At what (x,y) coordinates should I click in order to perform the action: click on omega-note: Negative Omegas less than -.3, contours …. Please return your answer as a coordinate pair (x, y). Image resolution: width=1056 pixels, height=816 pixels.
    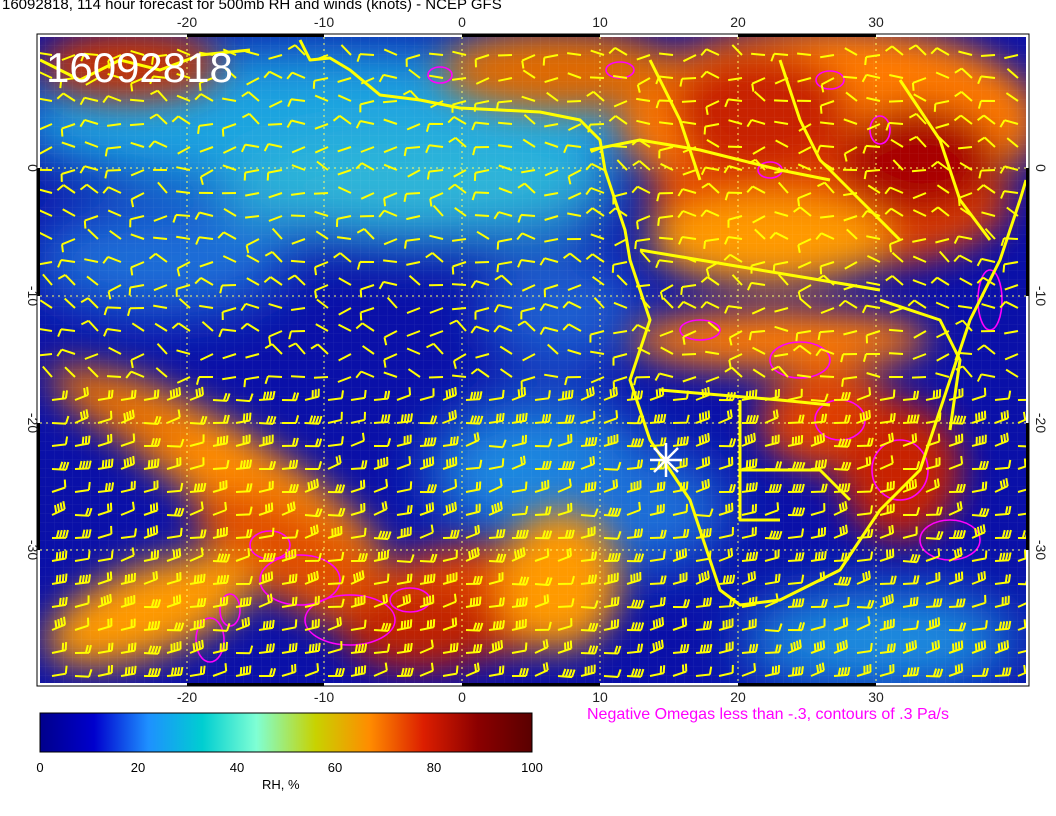
    Looking at the image, I should click on (768, 714).